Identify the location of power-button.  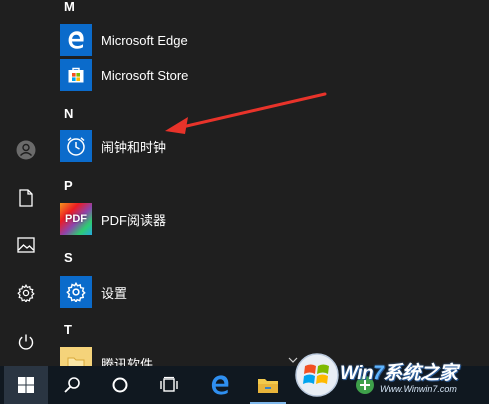
(26, 342).